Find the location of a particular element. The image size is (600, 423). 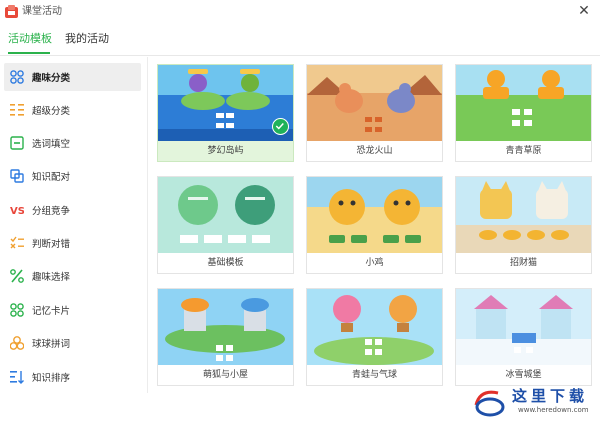

template-card-label: 恐龙火山 is located at coordinates (374, 151).